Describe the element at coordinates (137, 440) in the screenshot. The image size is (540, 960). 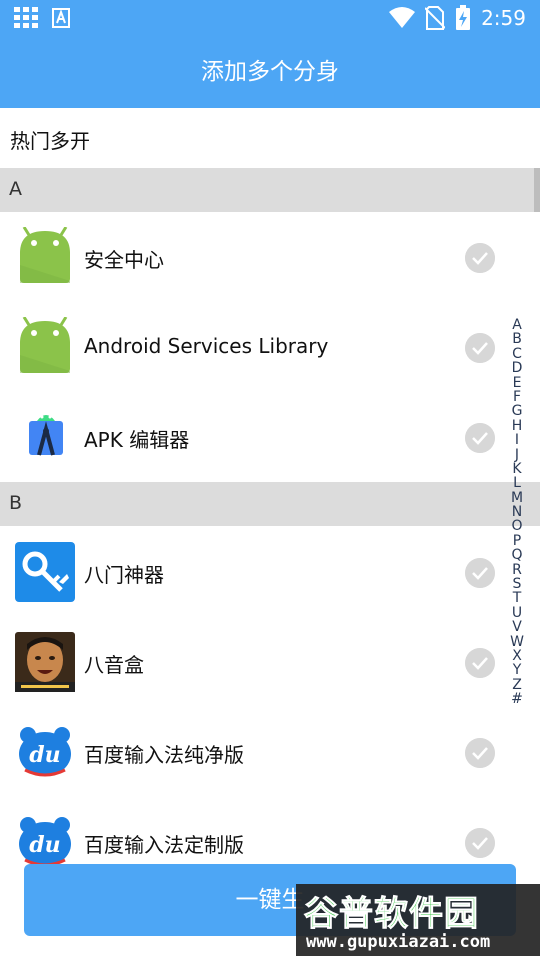
I see `app-name: APK 编辑器` at that location.